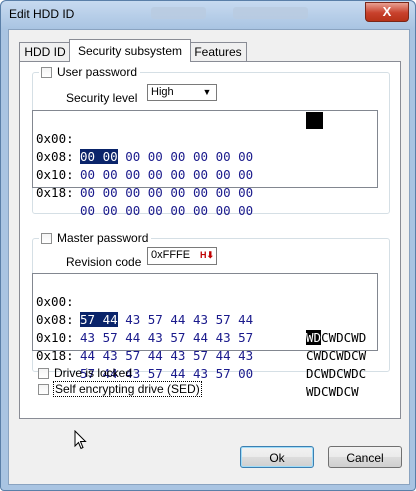 This screenshot has height=491, width=416. I want to click on revision-code-field: 0xFFFE H⬇, so click(182, 256).